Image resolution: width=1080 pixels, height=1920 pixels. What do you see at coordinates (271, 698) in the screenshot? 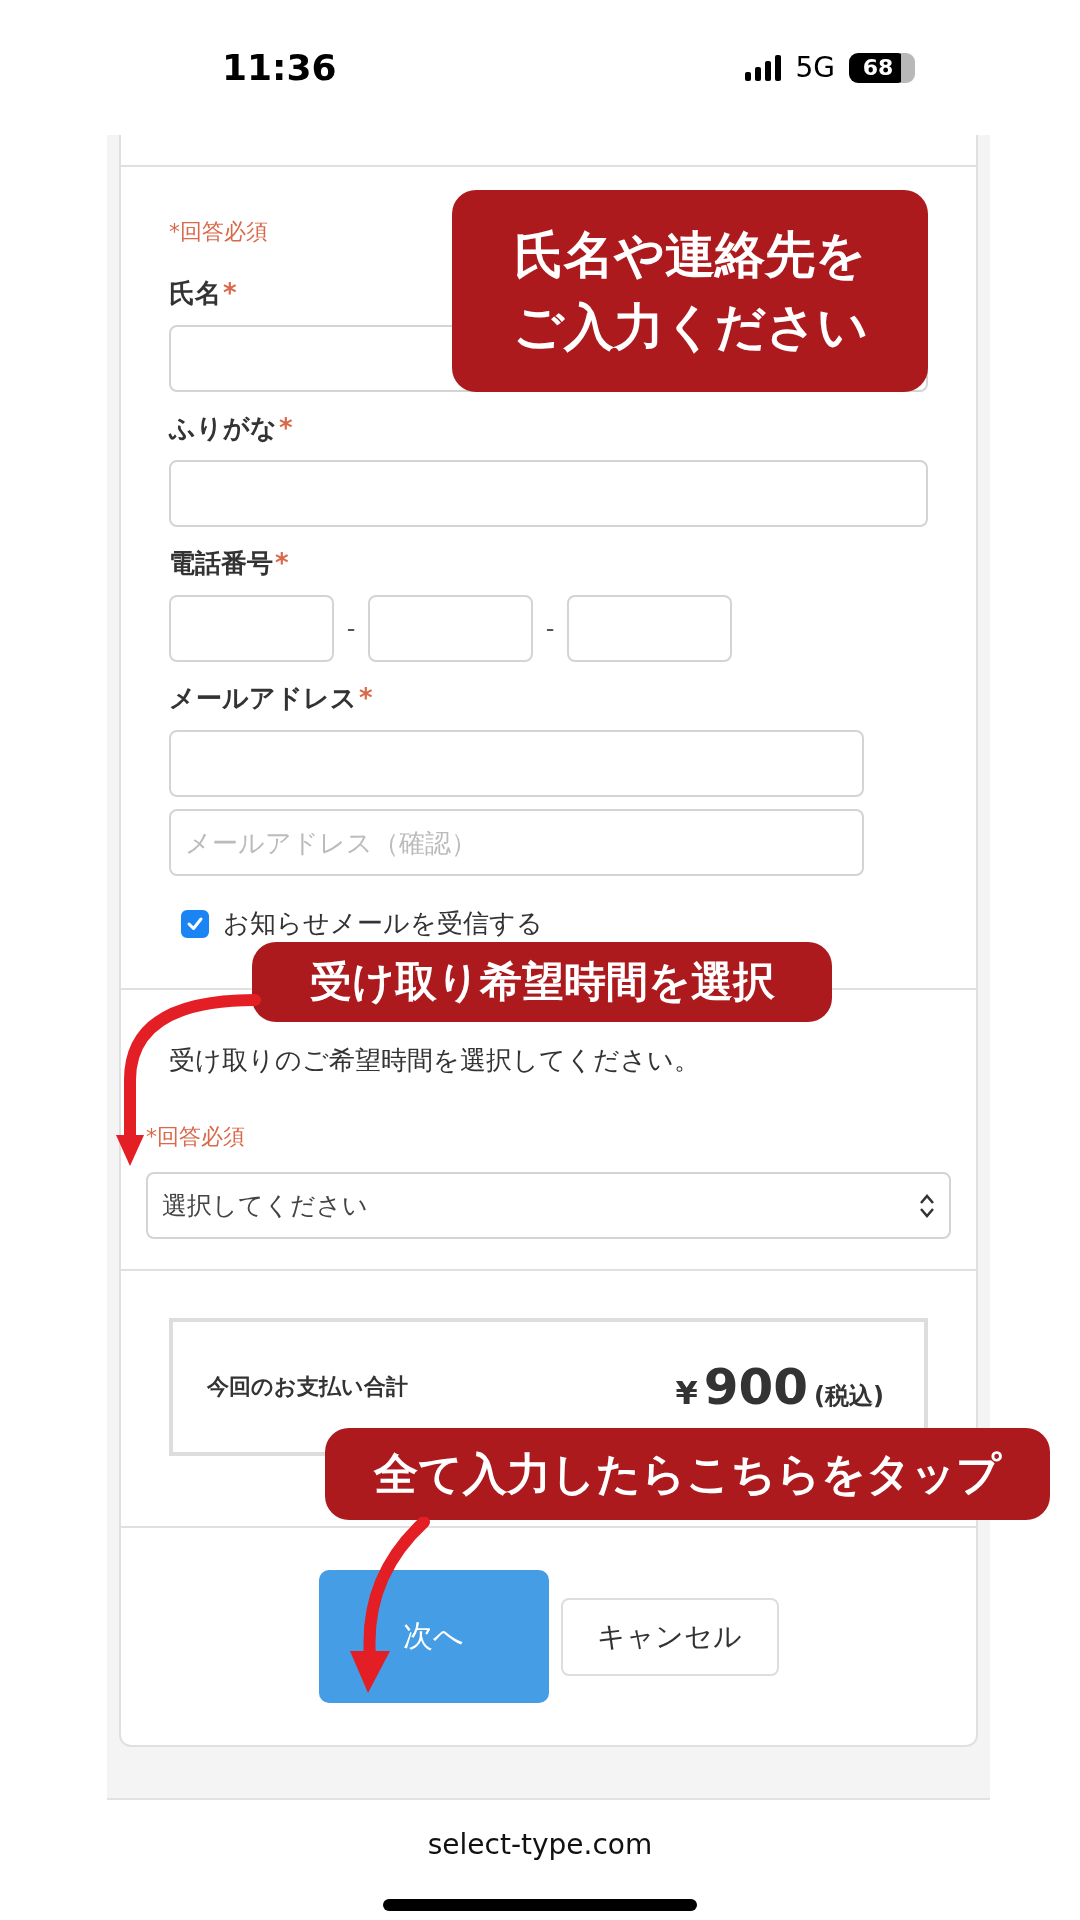
I see `field-label: メールアドレス*` at bounding box center [271, 698].